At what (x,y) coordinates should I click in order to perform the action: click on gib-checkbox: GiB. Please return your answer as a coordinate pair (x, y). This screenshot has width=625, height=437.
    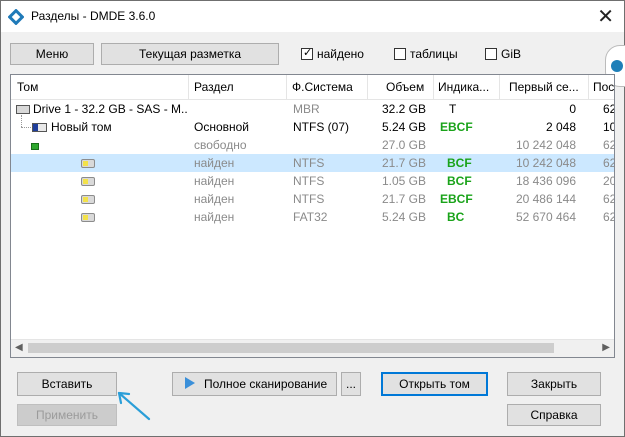
    Looking at the image, I should click on (503, 54).